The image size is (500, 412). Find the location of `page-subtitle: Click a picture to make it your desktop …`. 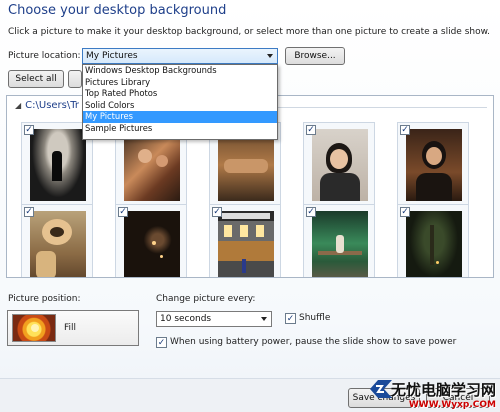

page-subtitle: Click a picture to make it your desktop … is located at coordinates (249, 32).